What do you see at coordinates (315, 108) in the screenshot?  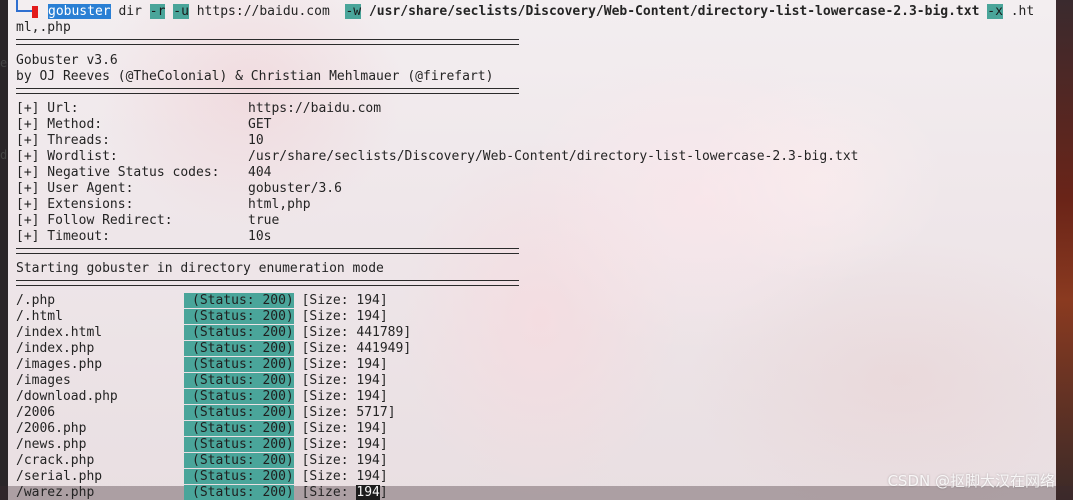 I see `config-value: https://baidu.com` at bounding box center [315, 108].